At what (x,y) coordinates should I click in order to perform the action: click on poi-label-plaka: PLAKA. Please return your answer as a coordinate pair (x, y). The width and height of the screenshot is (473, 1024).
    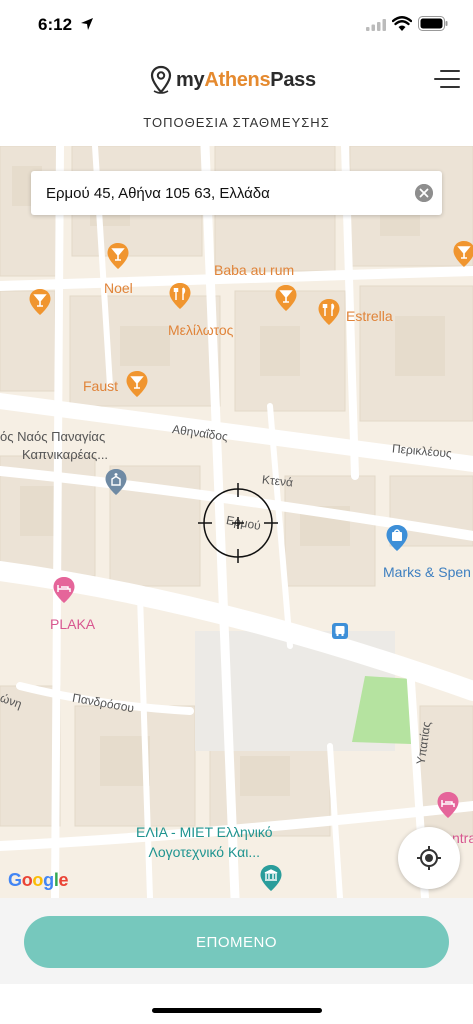
    Looking at the image, I should click on (72, 624).